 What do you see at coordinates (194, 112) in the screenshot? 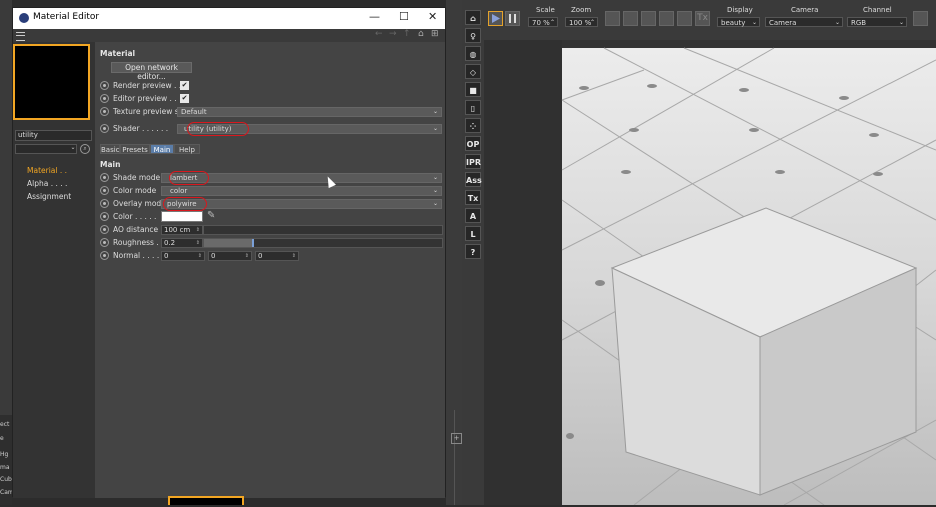
I see `texture-preview-size-value: Default` at bounding box center [194, 112].